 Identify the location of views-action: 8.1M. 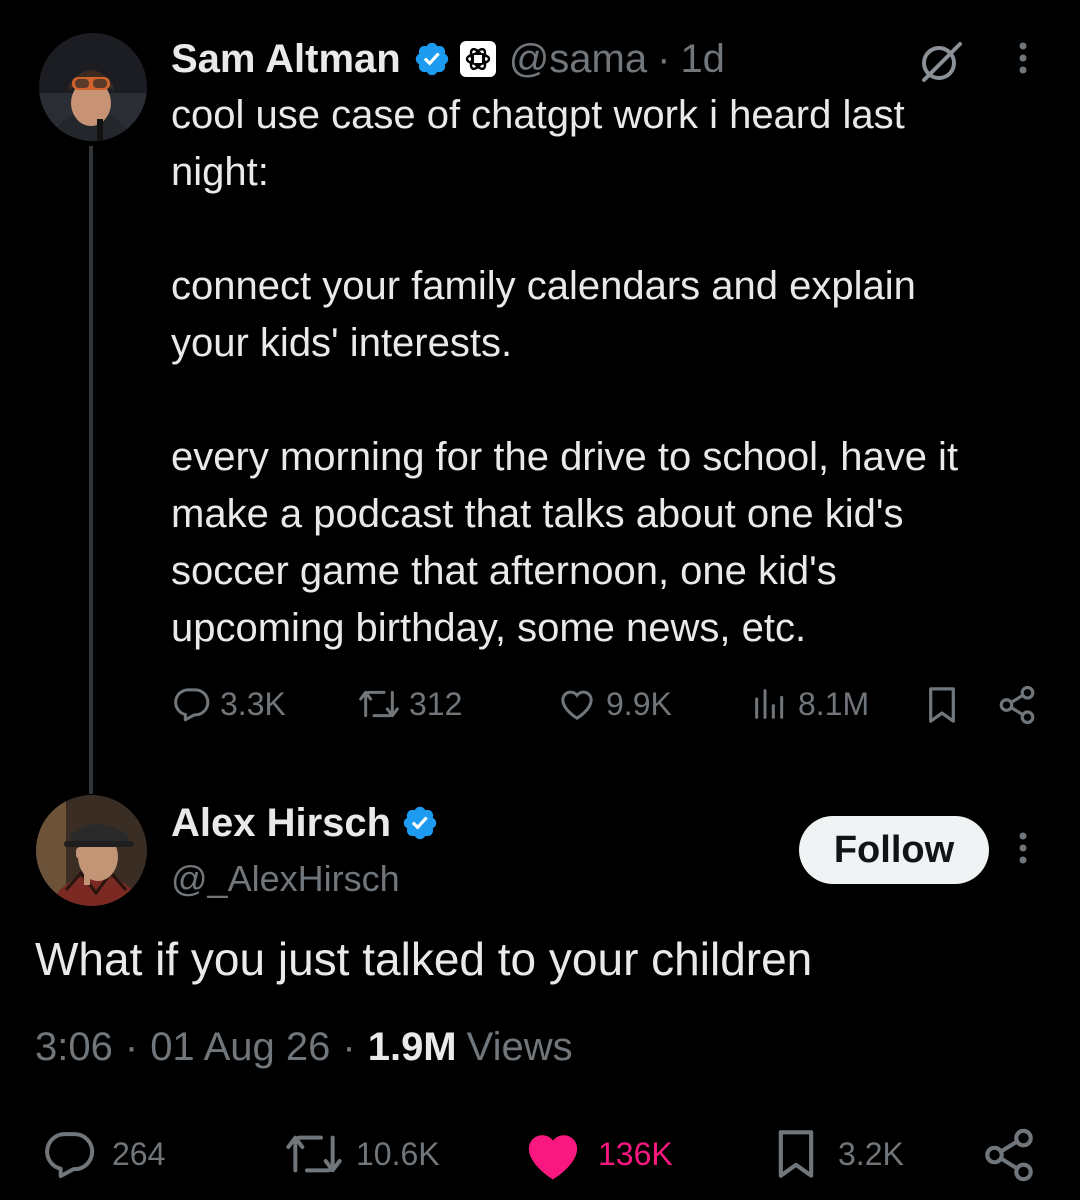
(809, 704).